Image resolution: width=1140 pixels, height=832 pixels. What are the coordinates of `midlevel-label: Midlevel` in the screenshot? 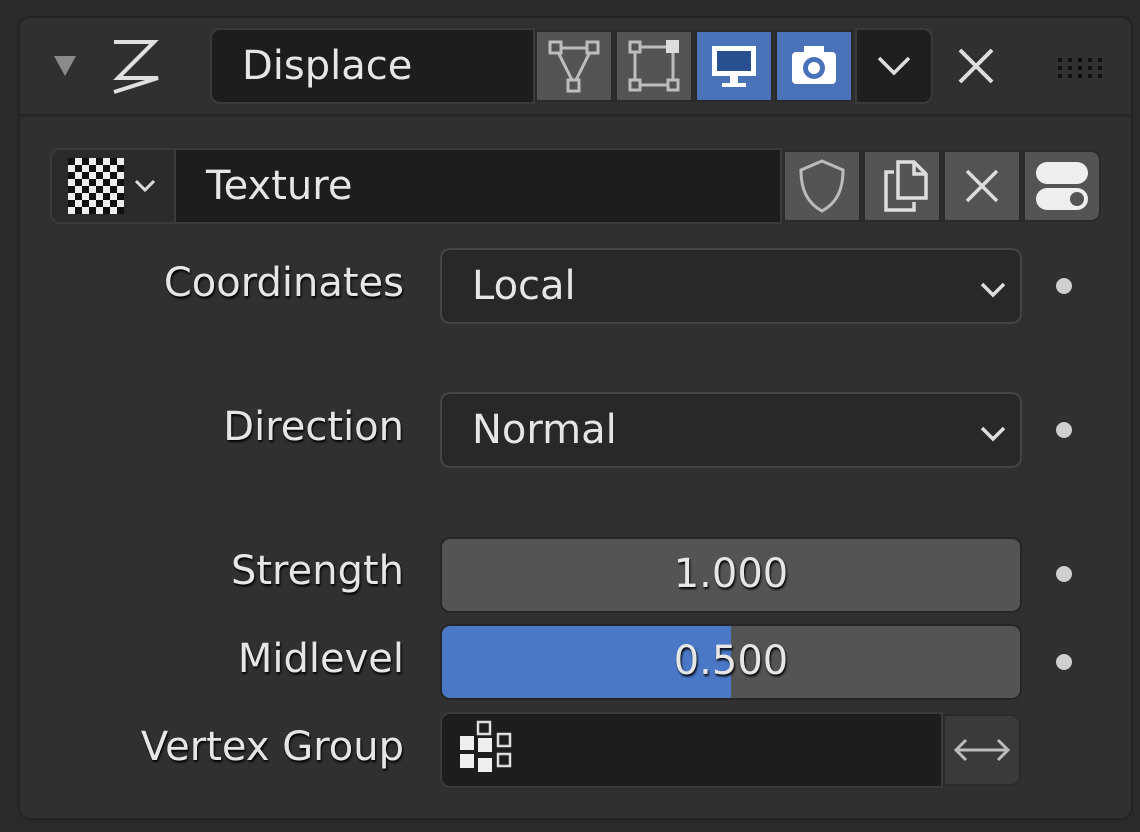 It's located at (320, 659).